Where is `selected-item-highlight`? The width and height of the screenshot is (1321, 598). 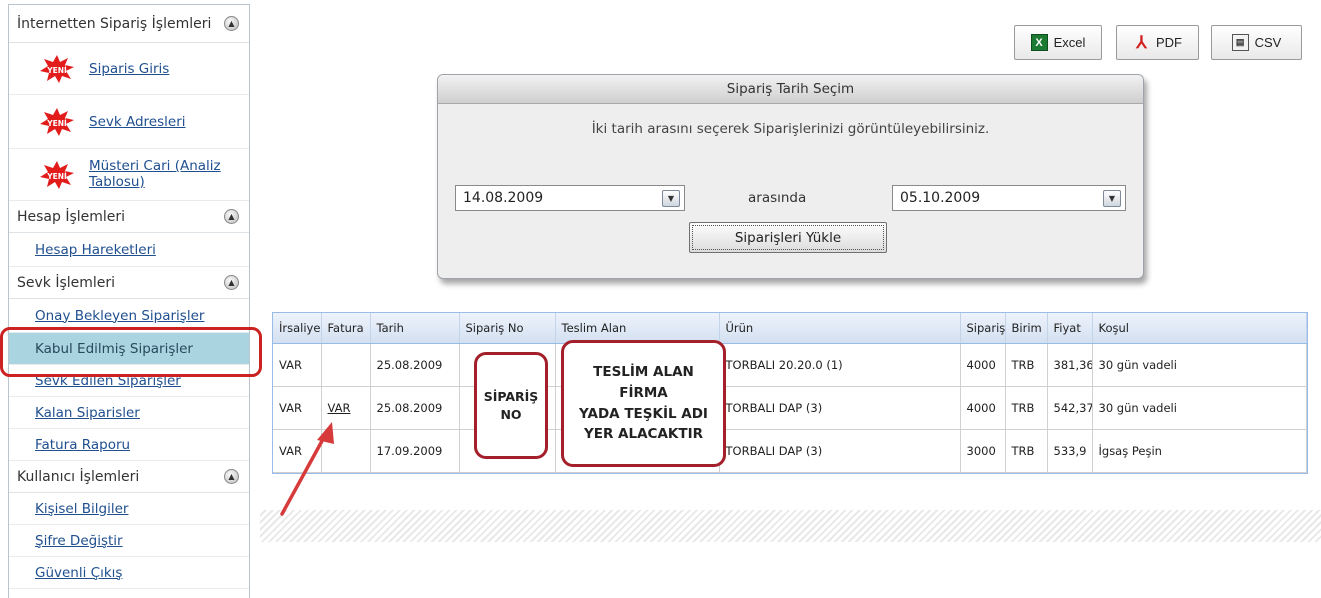 selected-item-highlight is located at coordinates (131, 352).